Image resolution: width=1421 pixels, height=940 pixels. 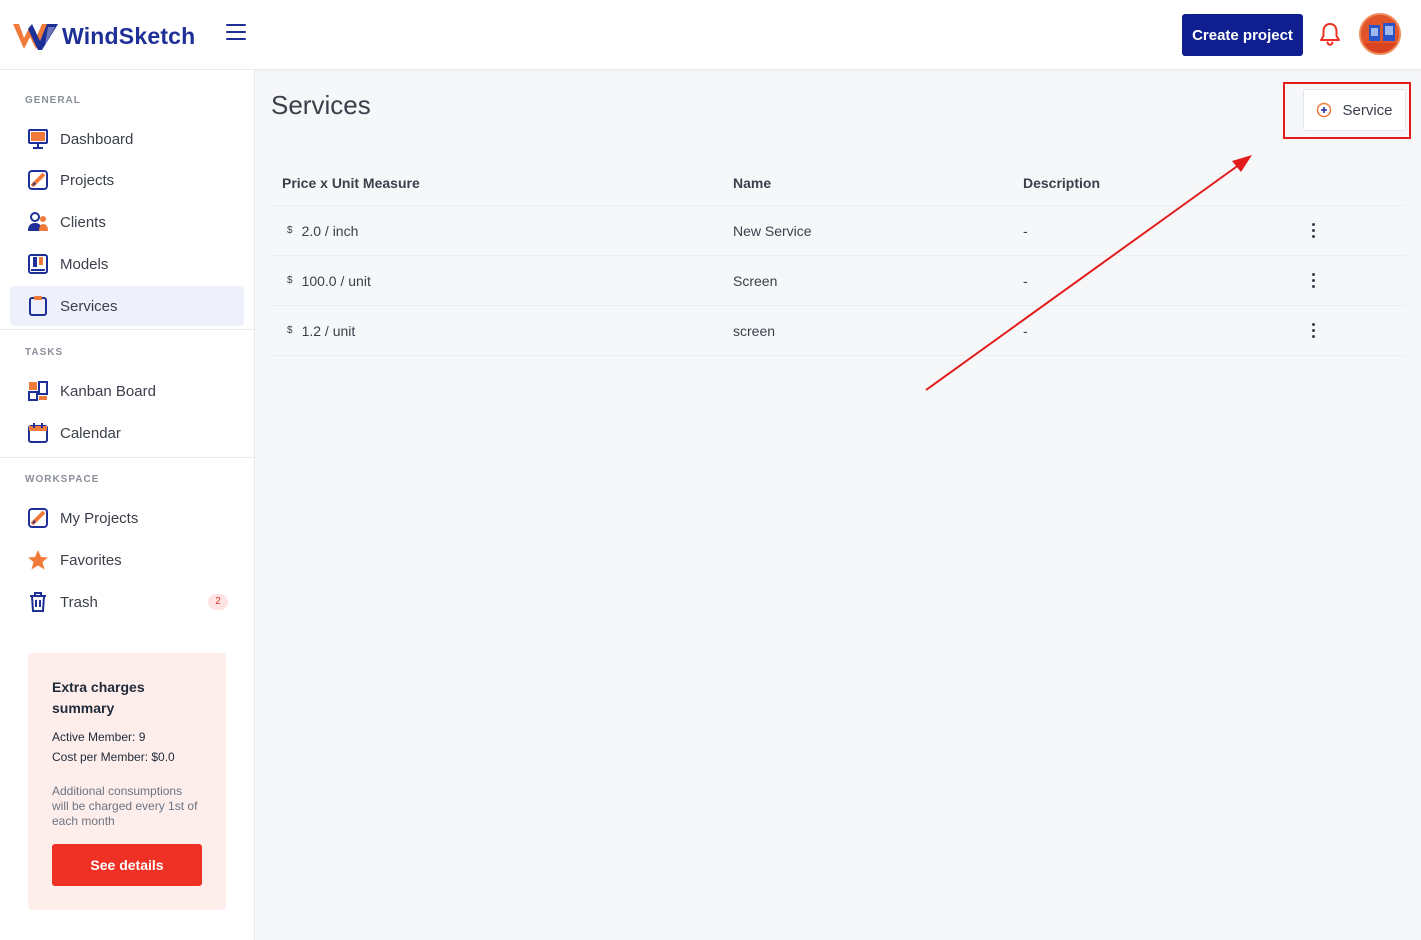 I want to click on models-icon, so click(x=38, y=264).